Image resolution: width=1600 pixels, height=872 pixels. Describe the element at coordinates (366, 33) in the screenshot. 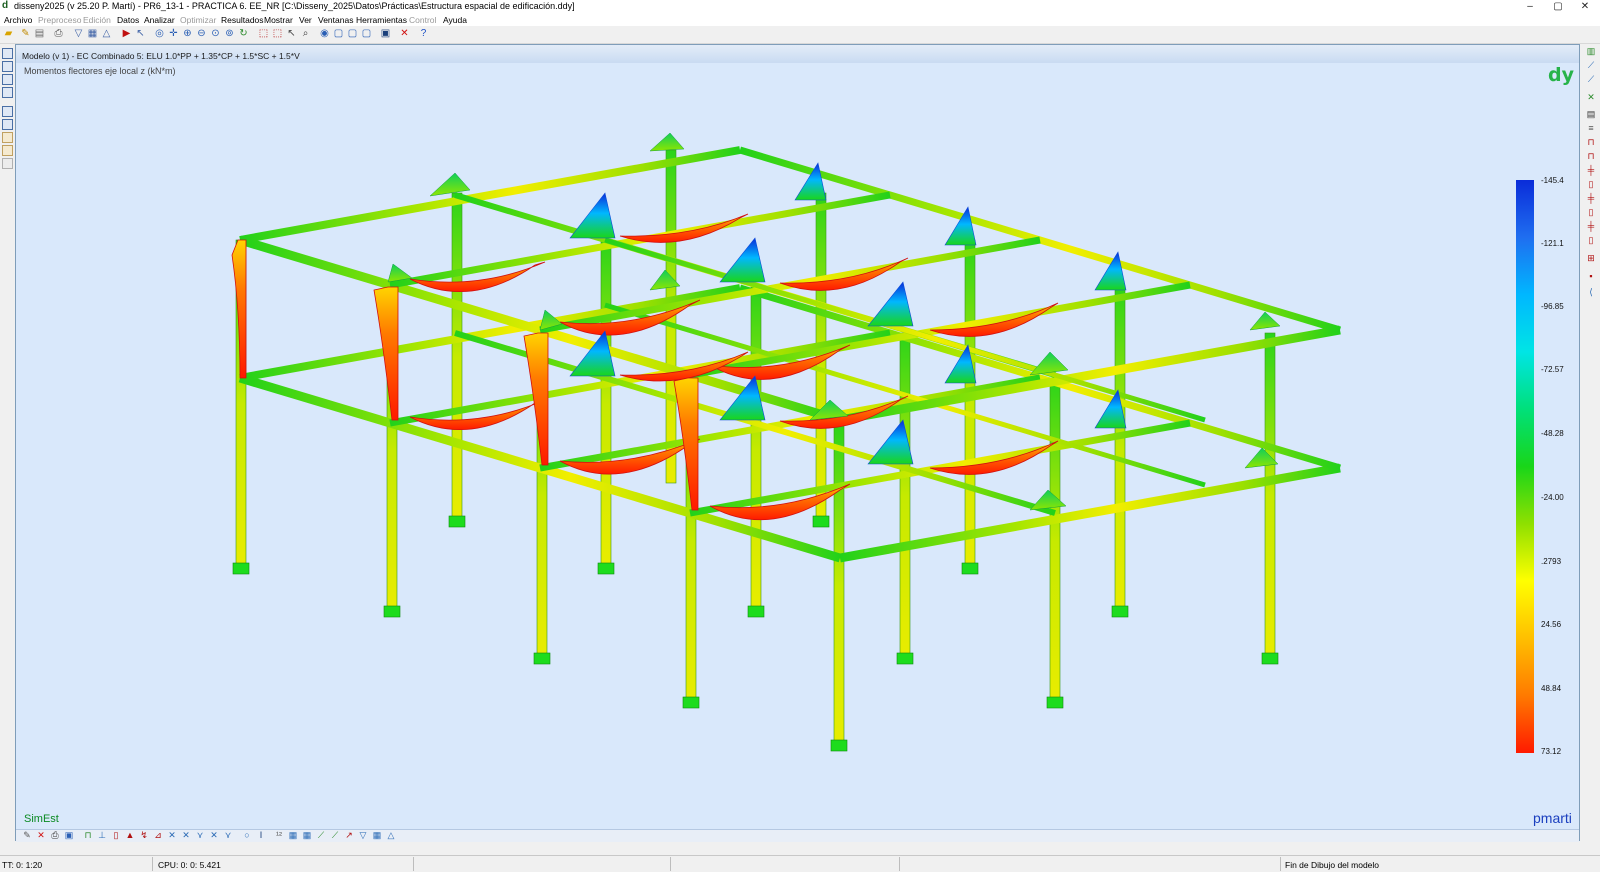

I see `view-top-icon: ▢` at that location.